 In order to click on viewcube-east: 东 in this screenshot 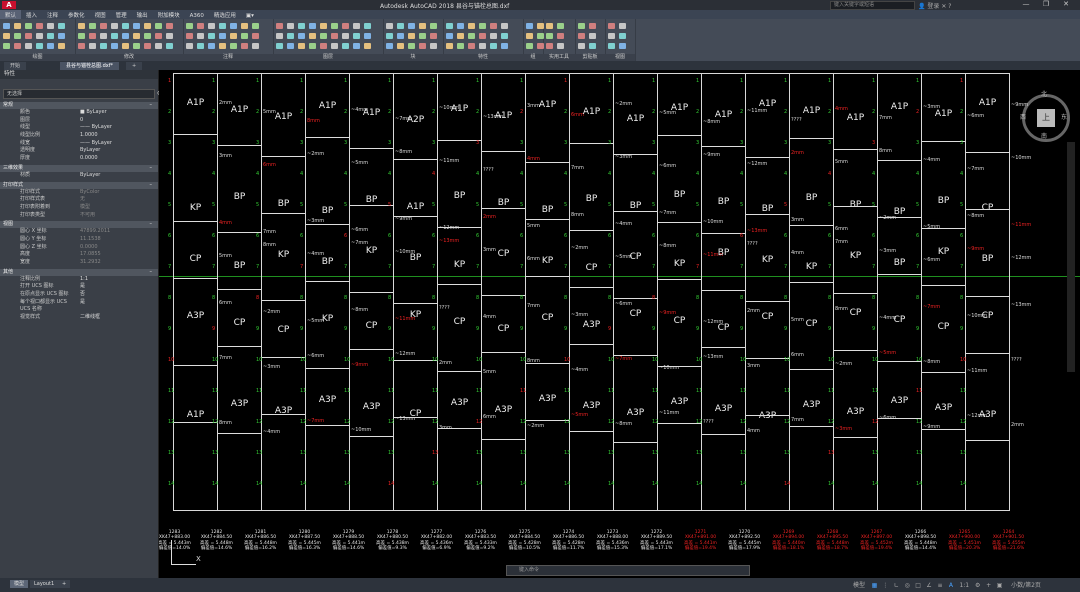, I will do `click(1064, 116)`.